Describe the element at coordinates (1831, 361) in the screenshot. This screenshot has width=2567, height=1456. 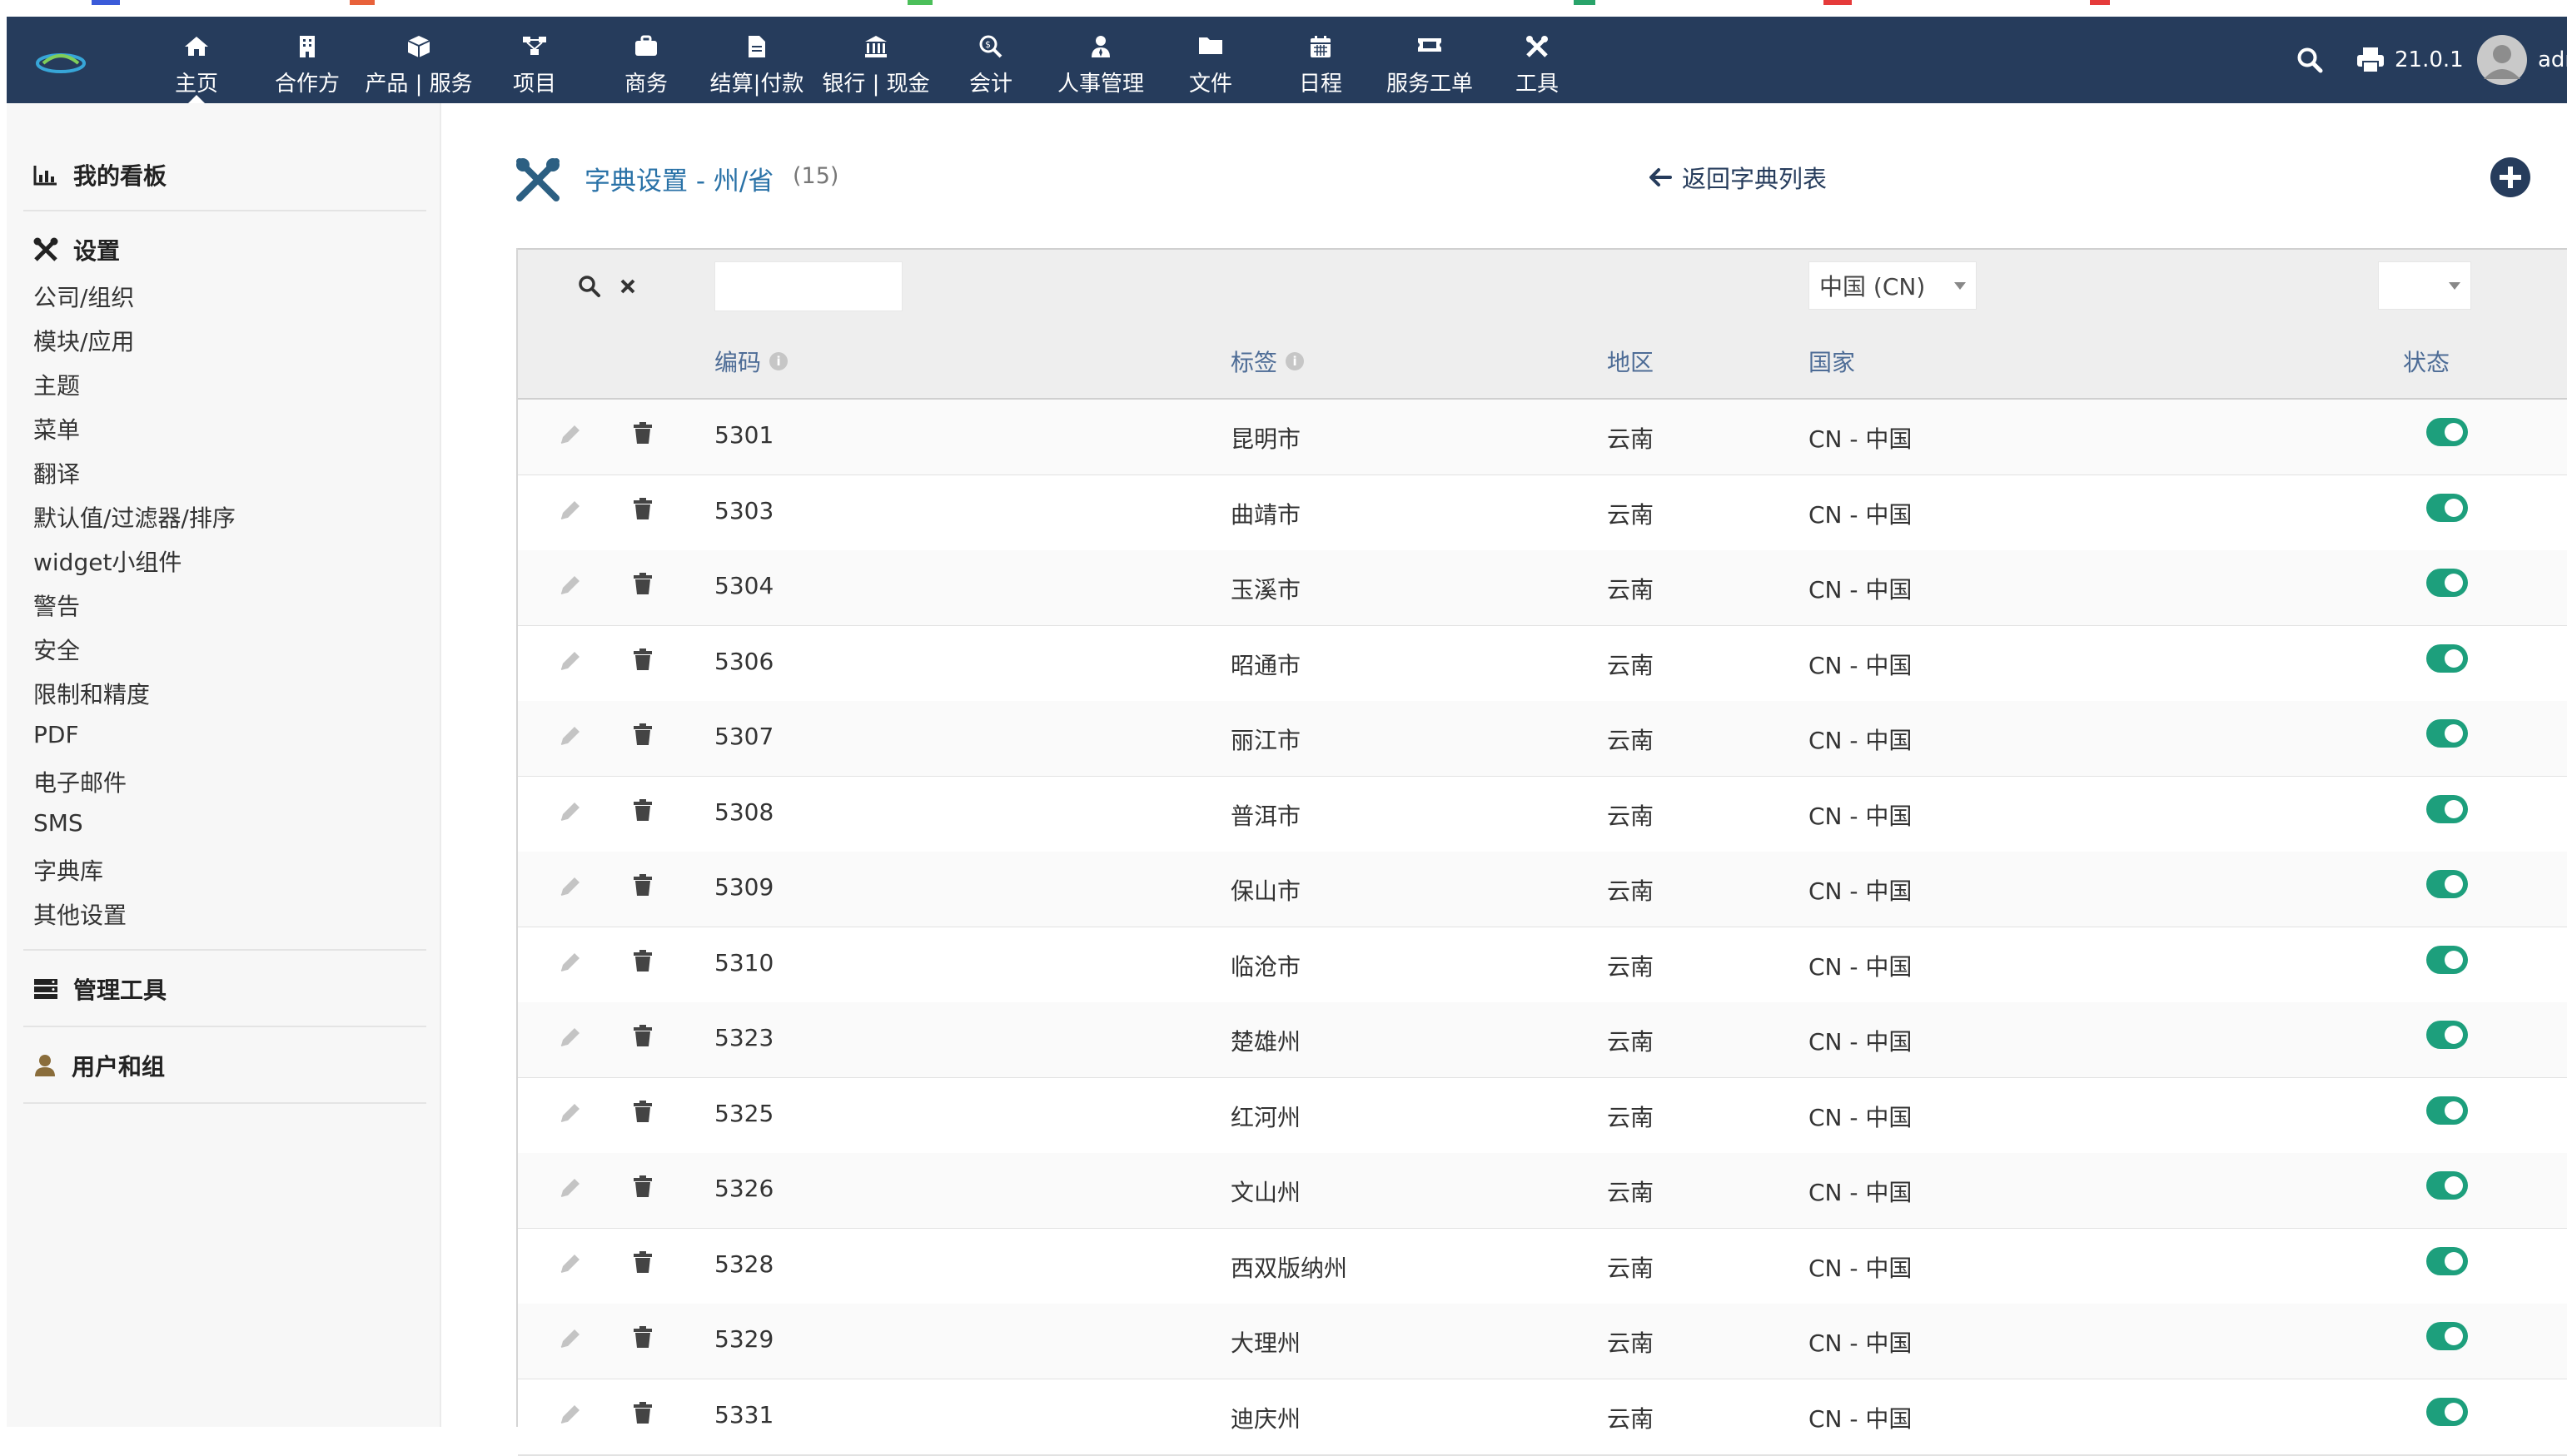
I see `header-country: 国家` at that location.